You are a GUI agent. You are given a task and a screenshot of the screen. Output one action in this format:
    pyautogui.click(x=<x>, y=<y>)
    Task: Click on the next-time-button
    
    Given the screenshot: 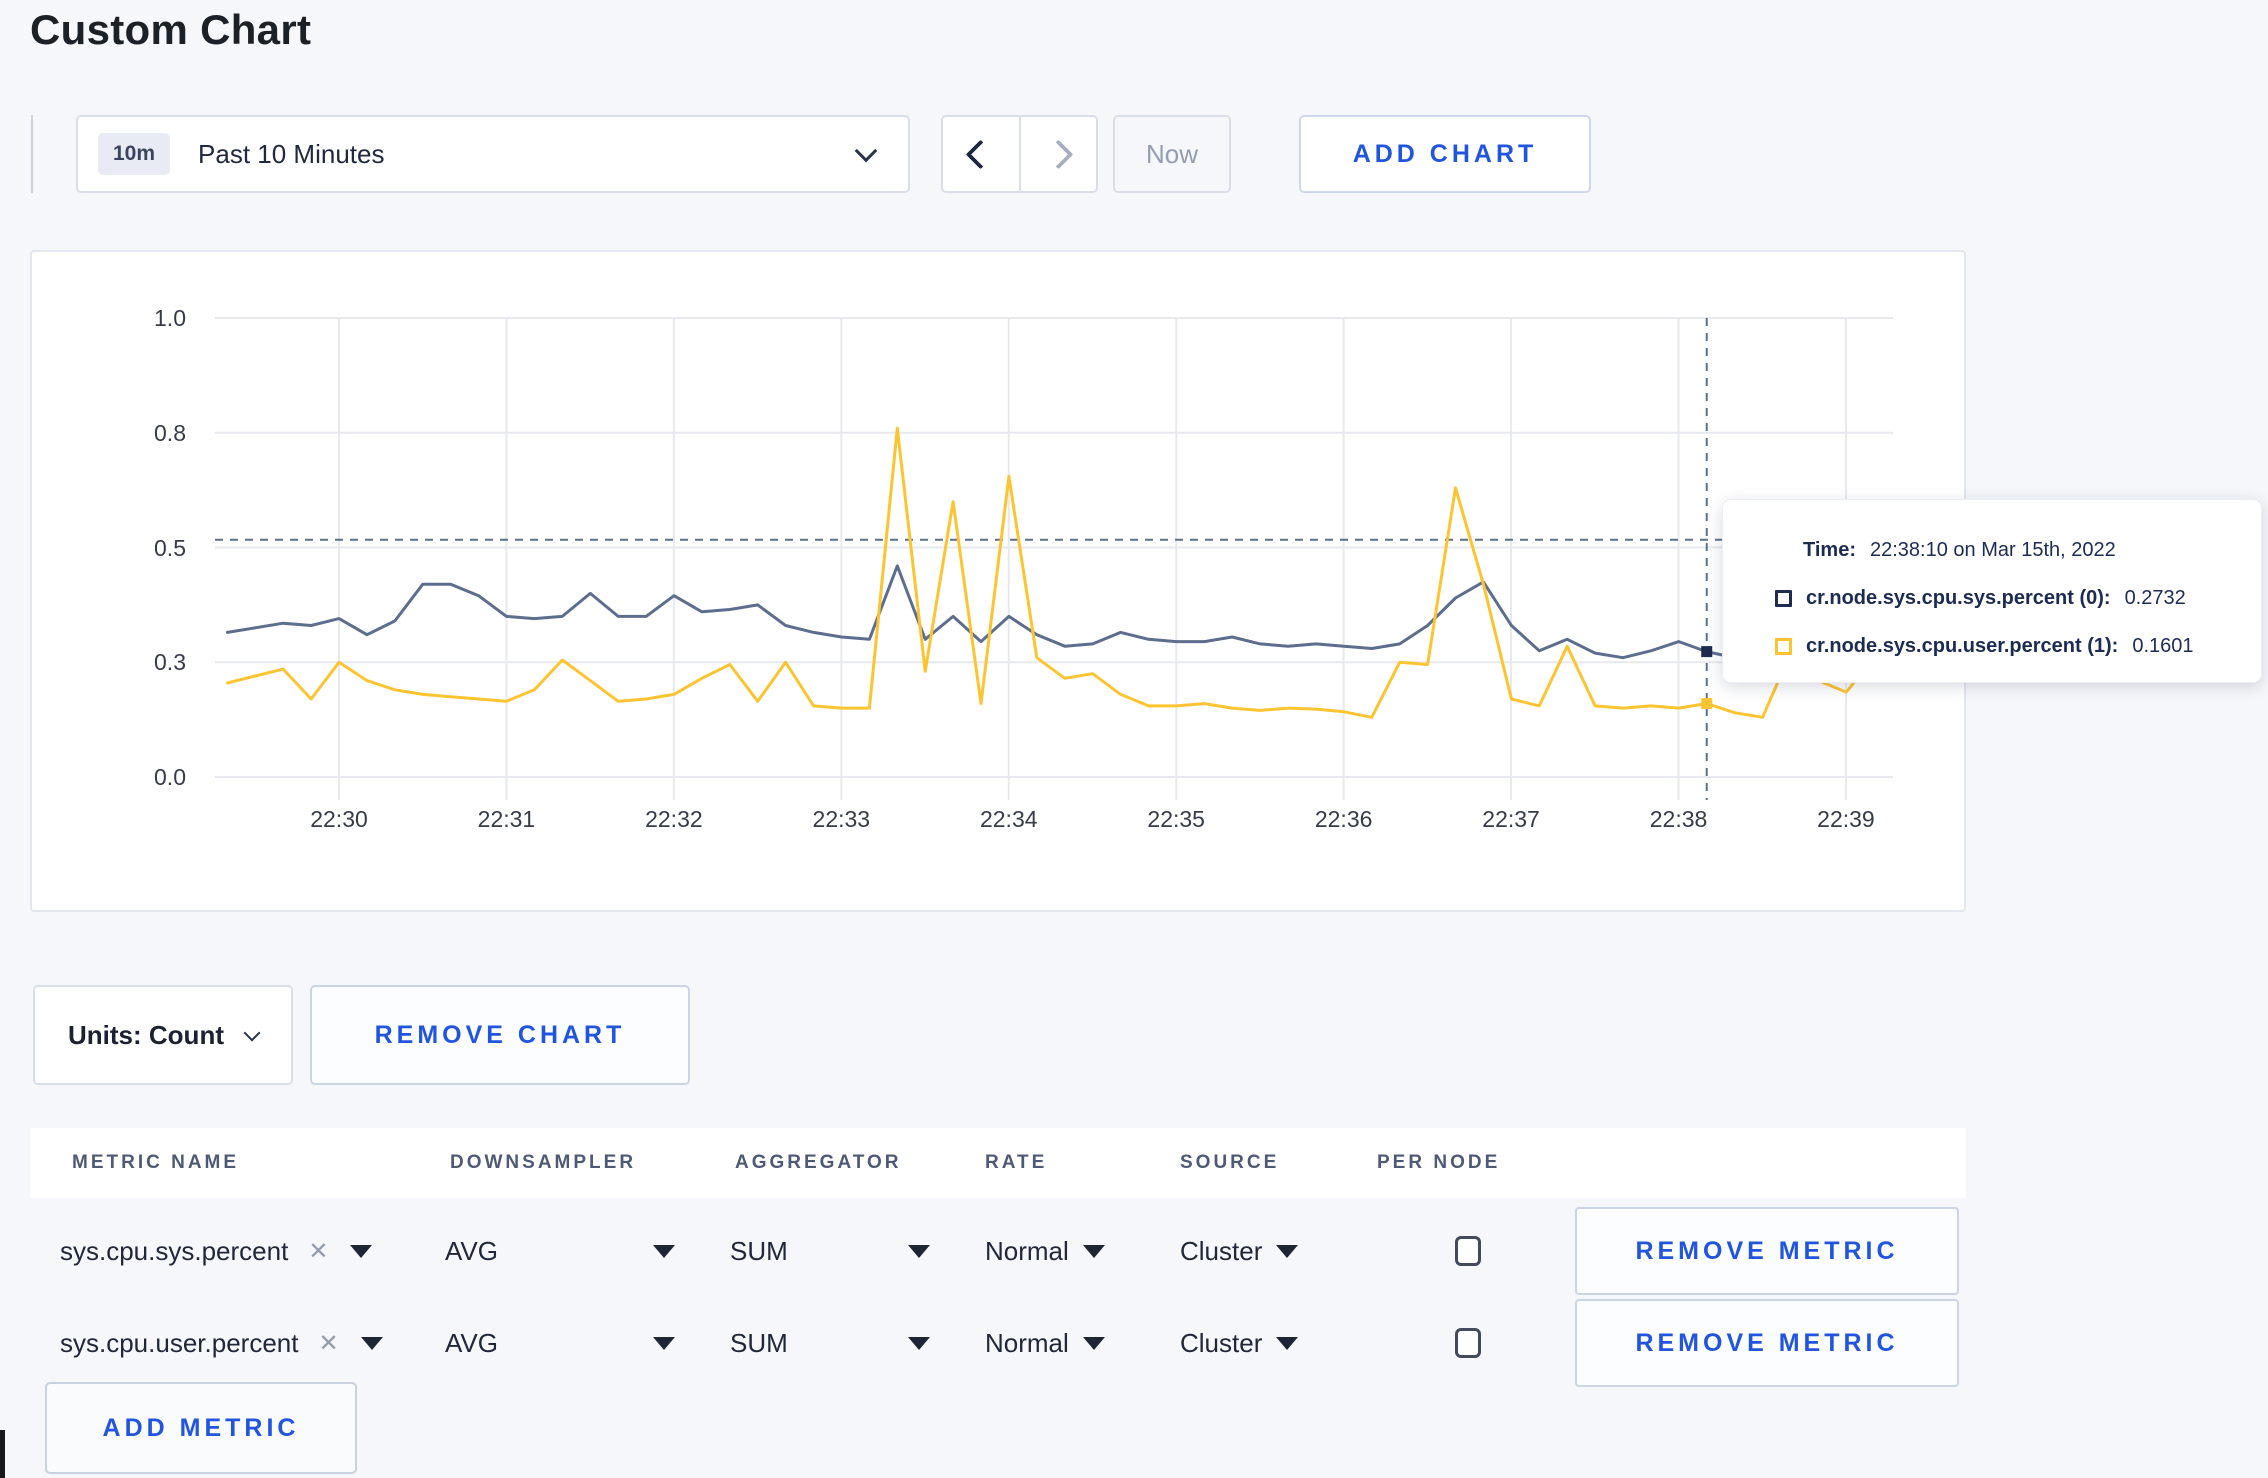 What is the action you would take?
    pyautogui.click(x=1059, y=154)
    